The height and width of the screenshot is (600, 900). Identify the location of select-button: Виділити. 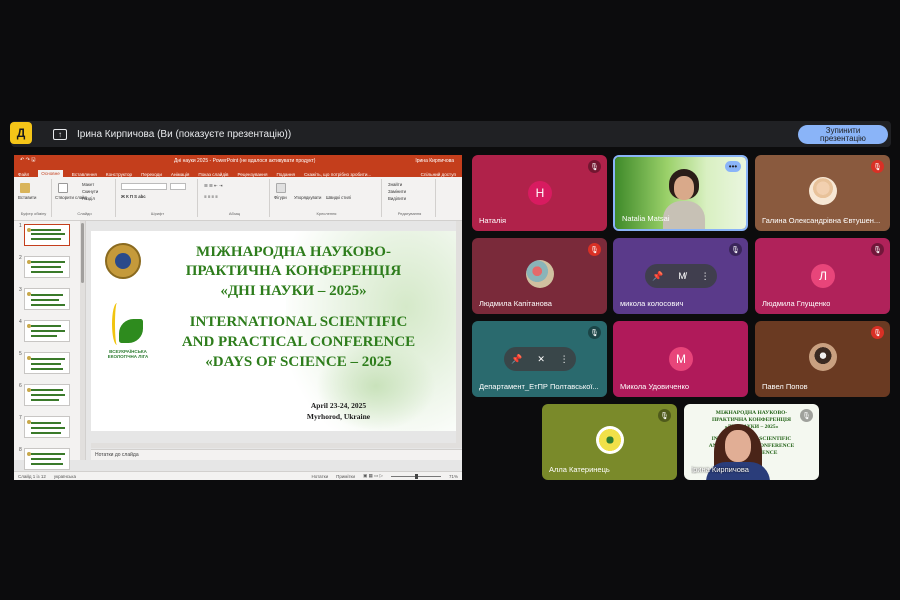
(397, 198).